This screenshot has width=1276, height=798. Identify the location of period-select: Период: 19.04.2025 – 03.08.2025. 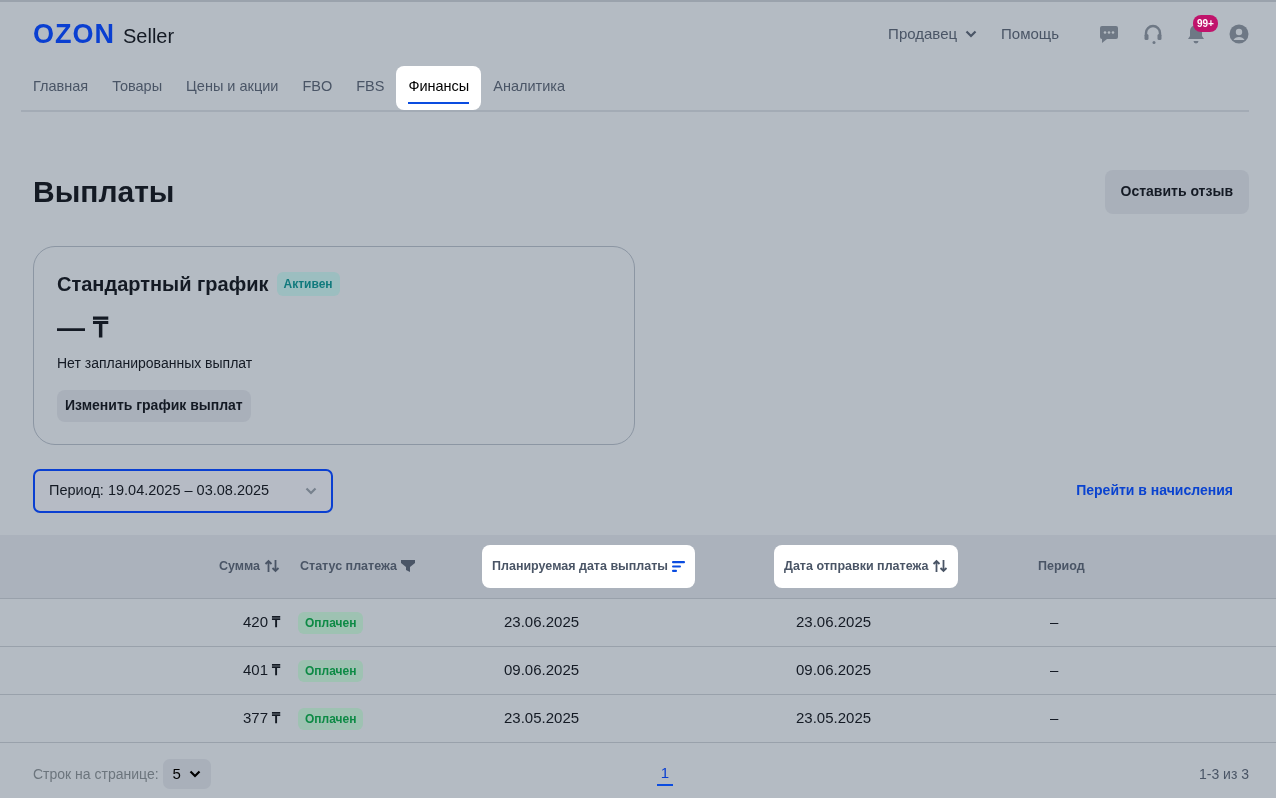
(183, 490).